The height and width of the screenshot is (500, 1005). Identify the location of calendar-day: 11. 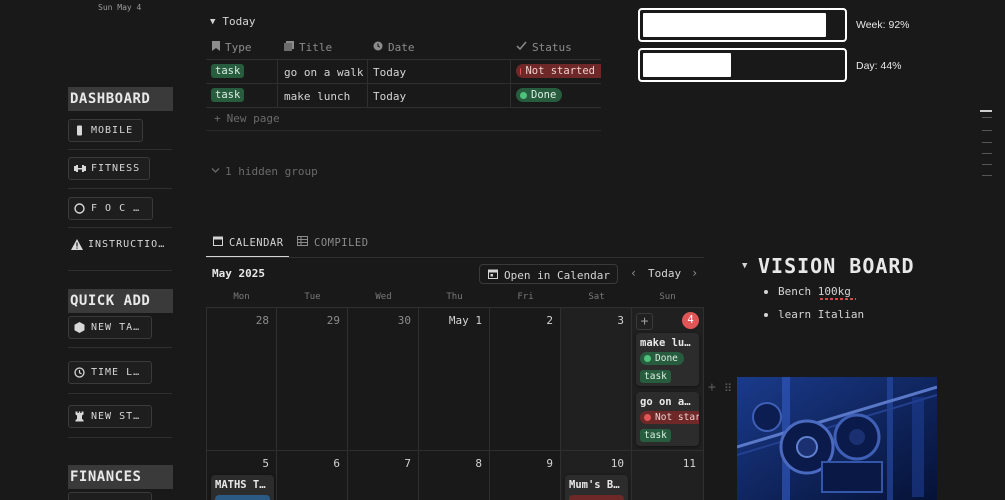
(668, 475).